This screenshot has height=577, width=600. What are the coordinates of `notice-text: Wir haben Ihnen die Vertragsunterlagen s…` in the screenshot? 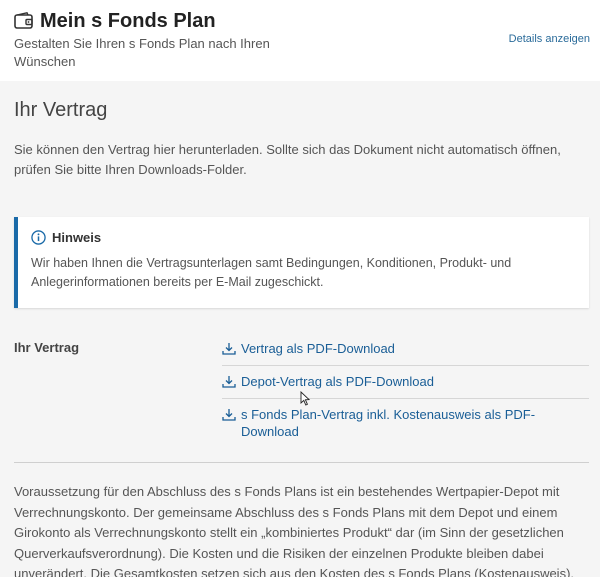 It's located at (271, 272).